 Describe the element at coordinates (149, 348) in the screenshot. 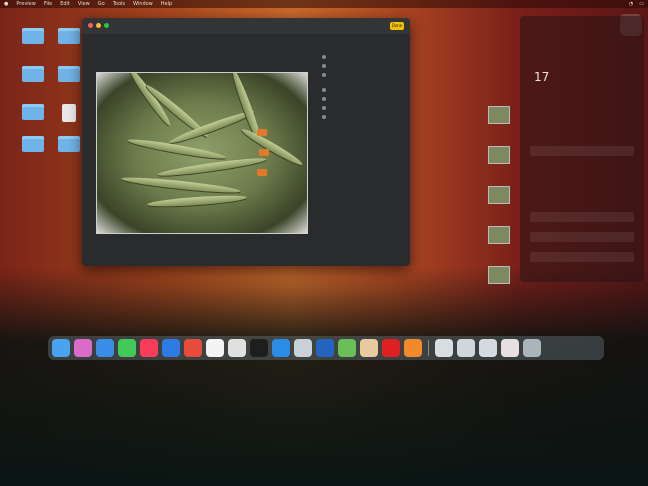

I see `music-icon` at that location.